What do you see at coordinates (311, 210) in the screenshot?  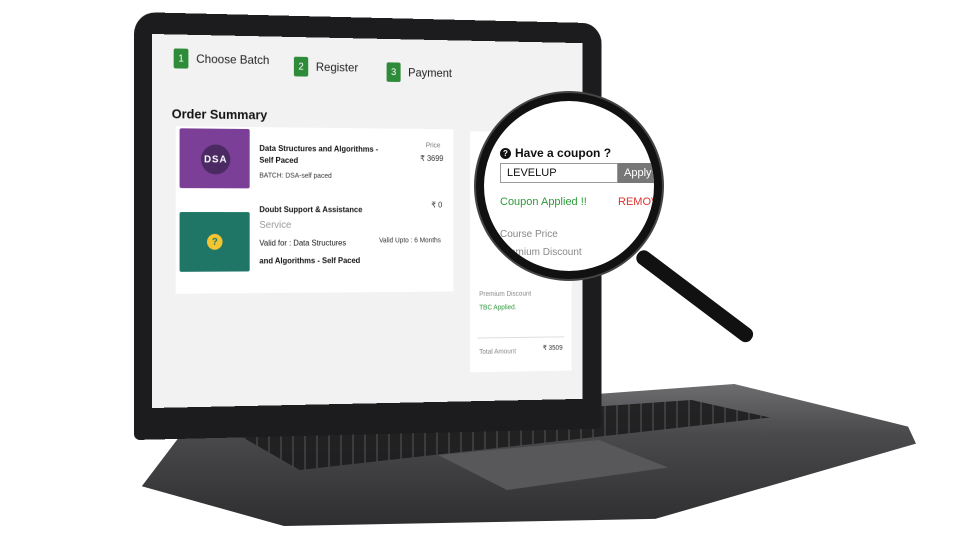 I see `service-title: Doubt Support & Assistance` at bounding box center [311, 210].